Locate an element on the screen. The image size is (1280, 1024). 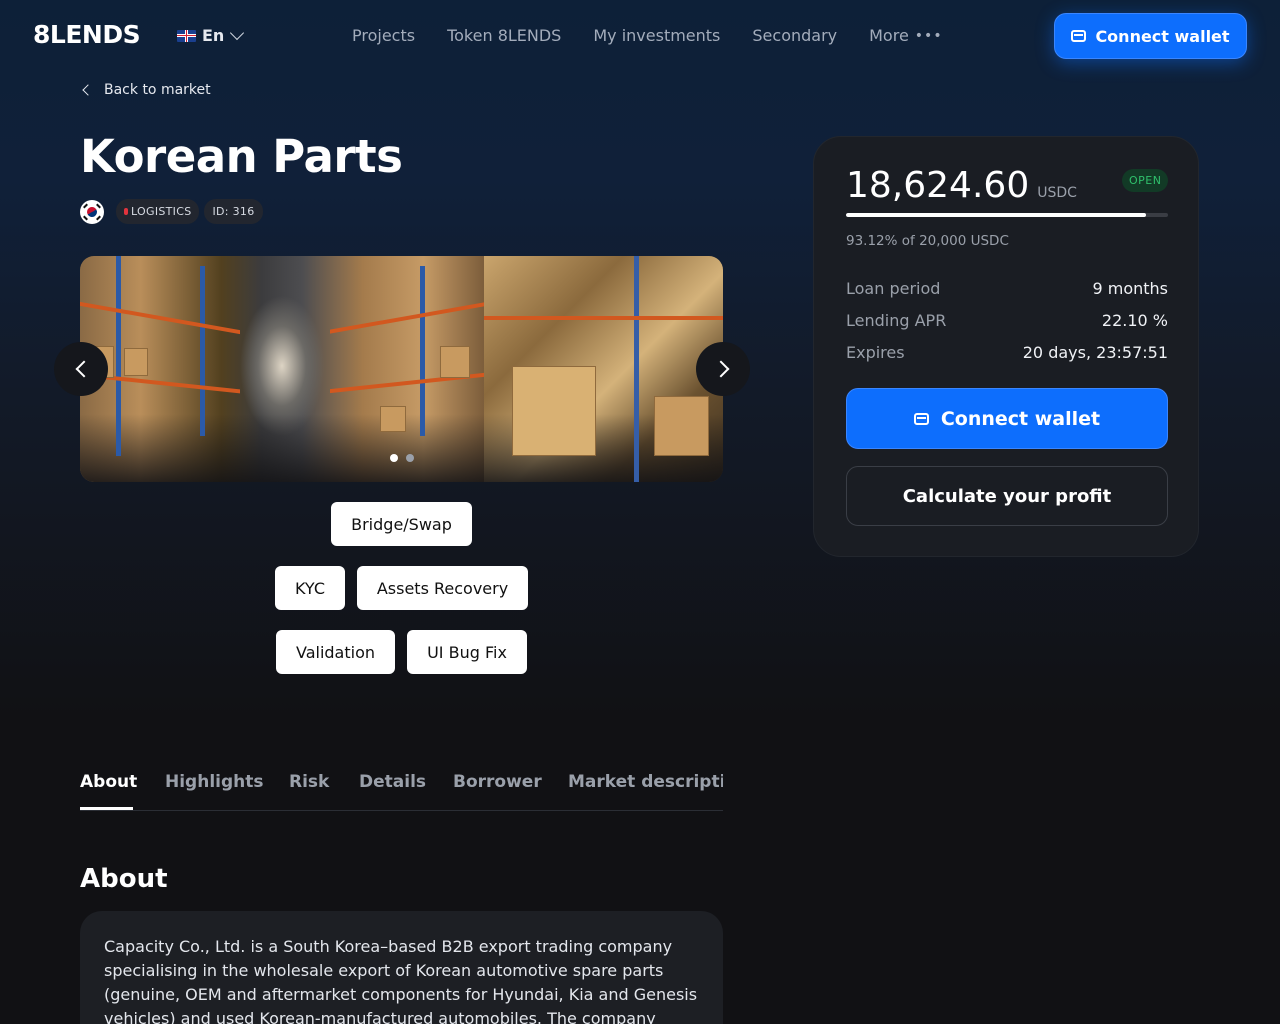
expires-value: 20 days, 23:57:51 is located at coordinates (1095, 352).